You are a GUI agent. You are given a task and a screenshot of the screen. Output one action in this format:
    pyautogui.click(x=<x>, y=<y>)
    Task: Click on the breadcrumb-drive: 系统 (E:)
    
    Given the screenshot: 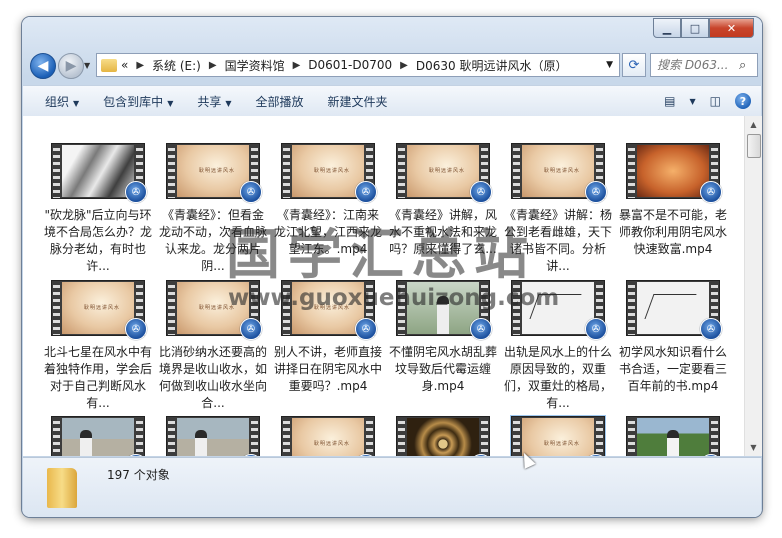 What is the action you would take?
    pyautogui.click(x=176, y=65)
    